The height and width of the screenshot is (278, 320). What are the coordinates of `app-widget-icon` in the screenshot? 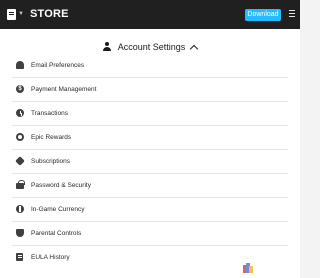 It's located at (248, 268).